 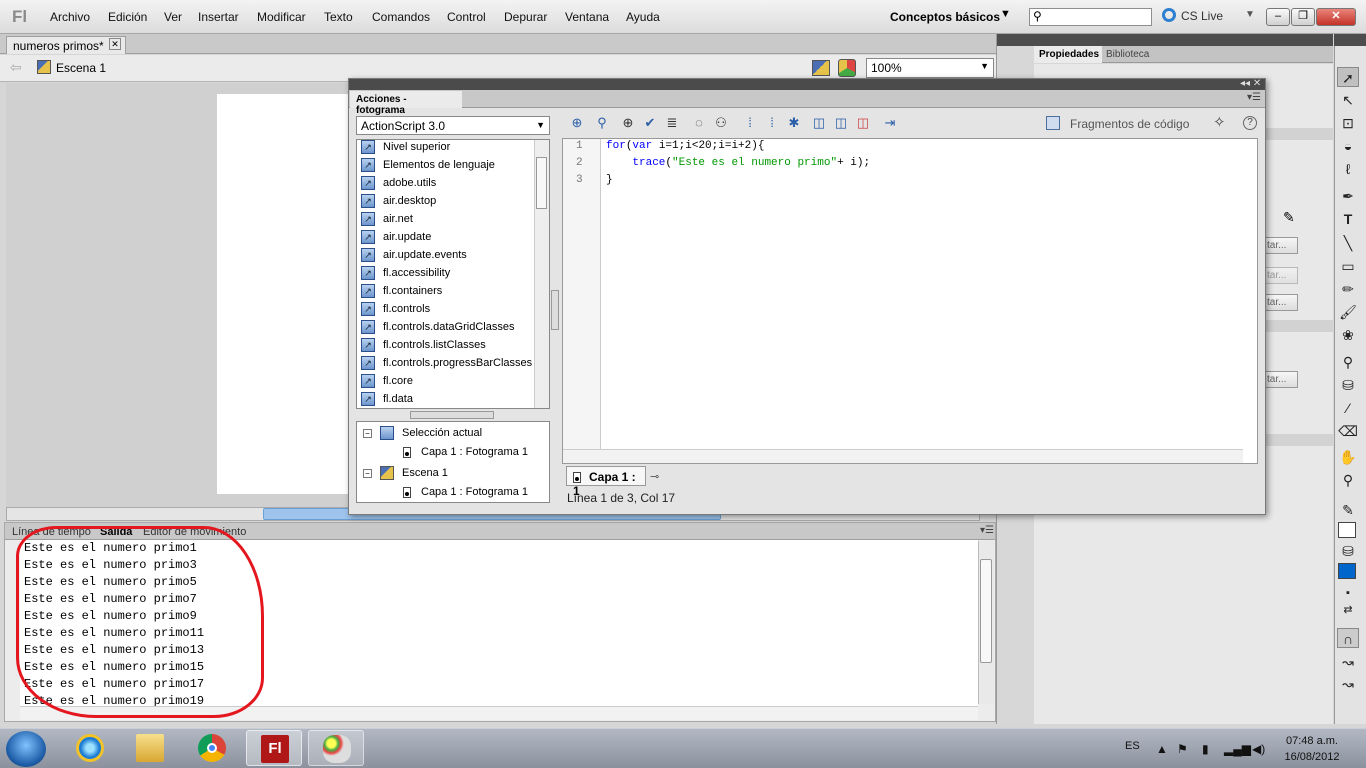 I want to click on edit-symbols-icon, so click(x=847, y=68).